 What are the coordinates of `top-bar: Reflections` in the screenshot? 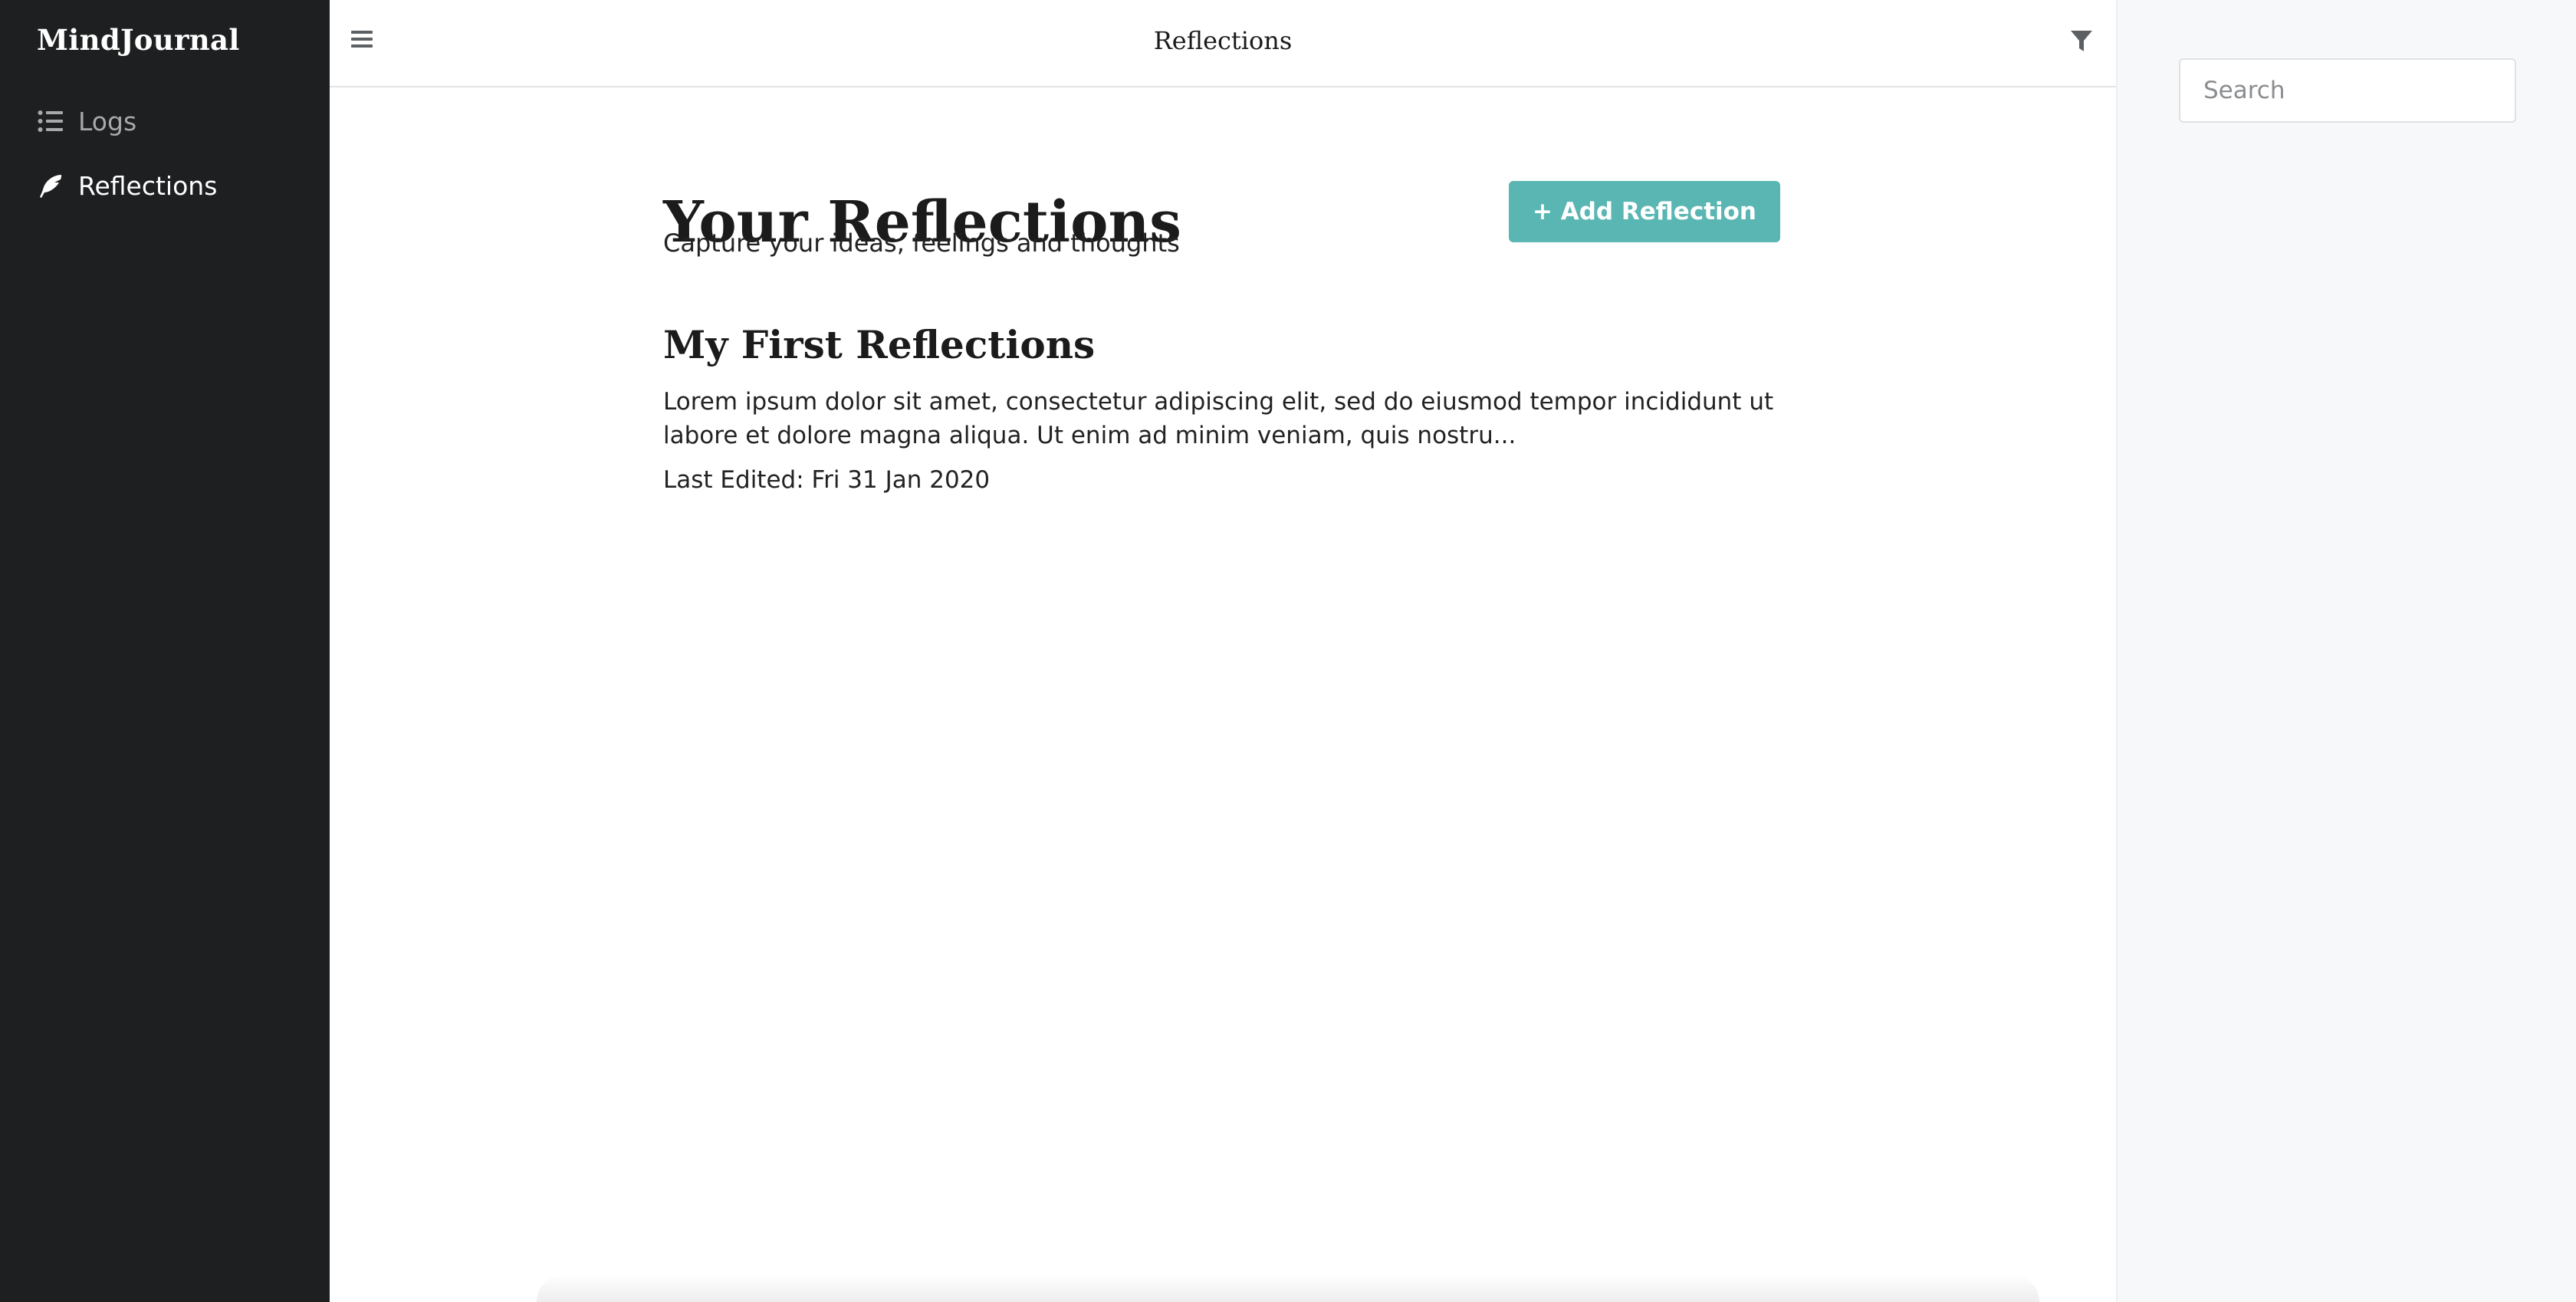 It's located at (1223, 43).